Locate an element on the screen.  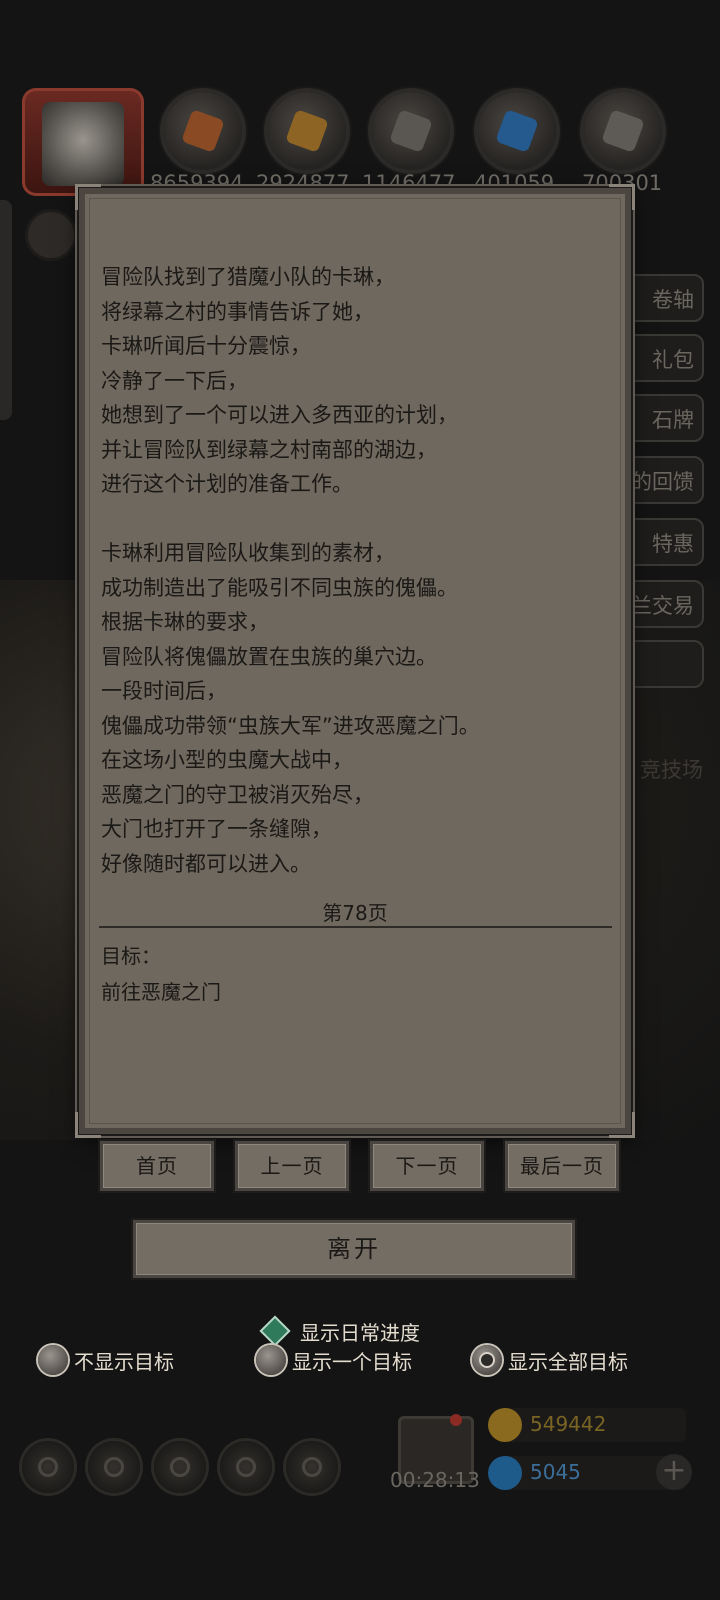
story-line: 一段时间后， is located at coordinates (164, 691).